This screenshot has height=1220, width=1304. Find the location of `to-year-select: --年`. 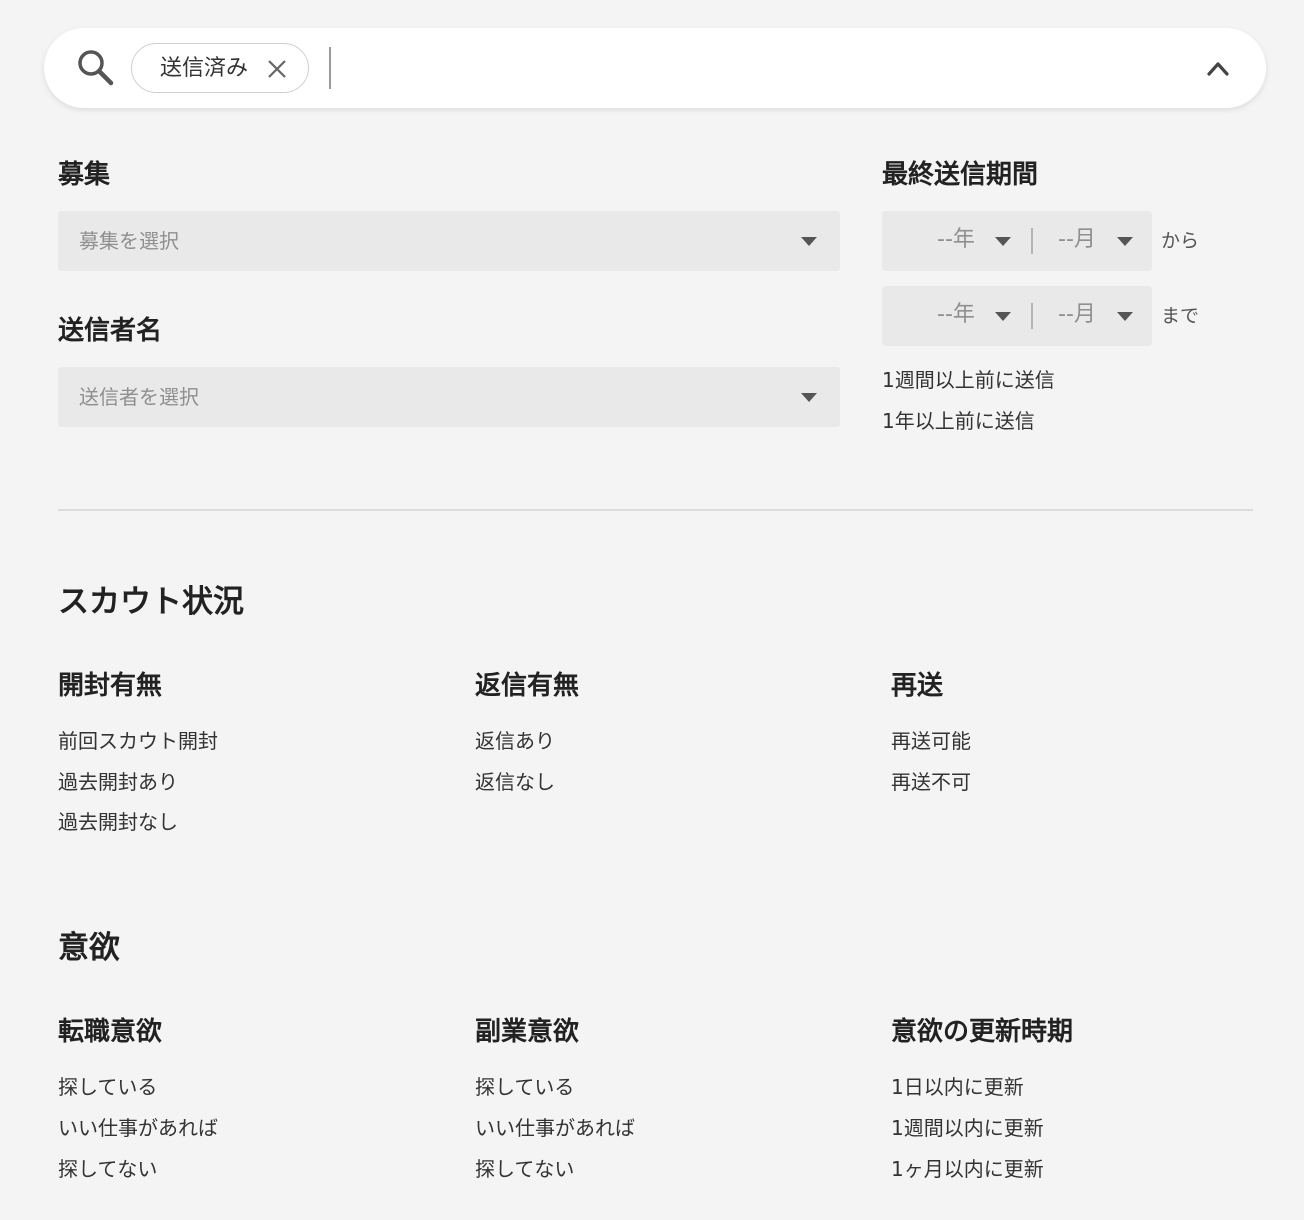

to-year-select: --年 is located at coordinates (956, 316).